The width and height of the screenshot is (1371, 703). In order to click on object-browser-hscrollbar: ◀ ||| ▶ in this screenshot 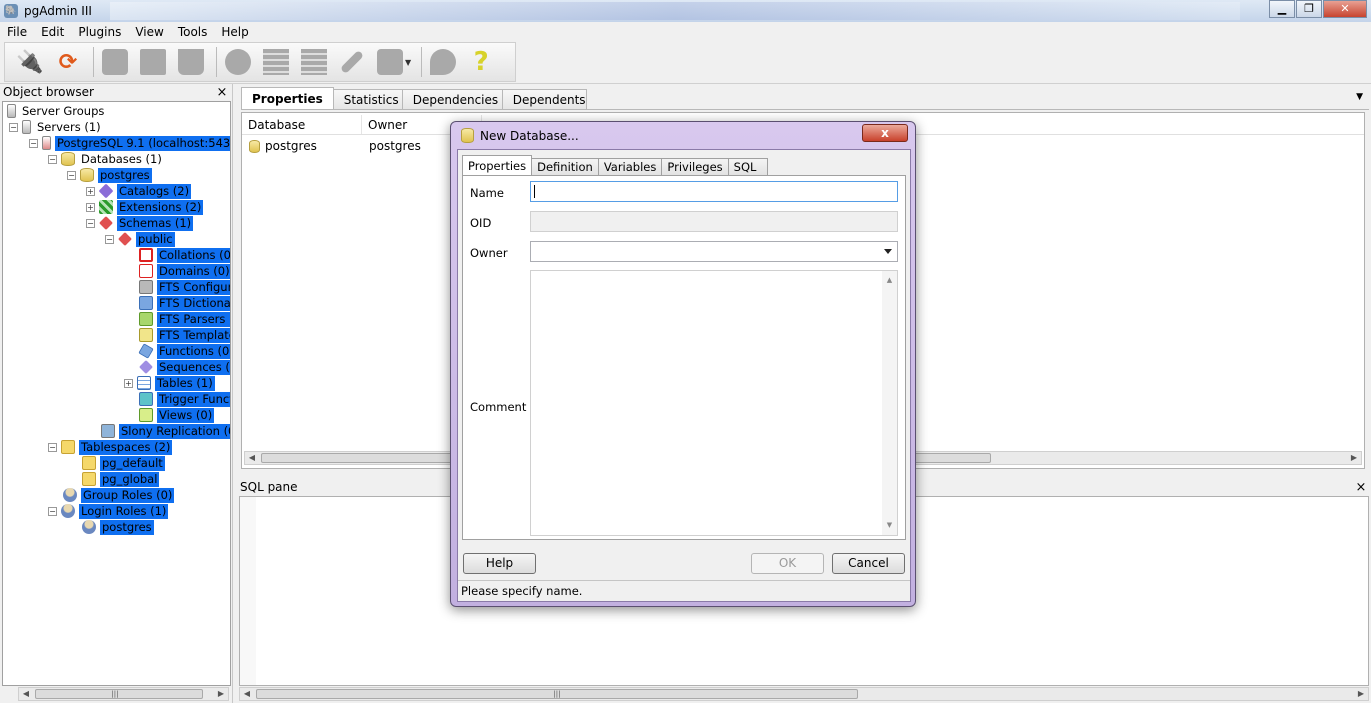, I will do `click(123, 694)`.